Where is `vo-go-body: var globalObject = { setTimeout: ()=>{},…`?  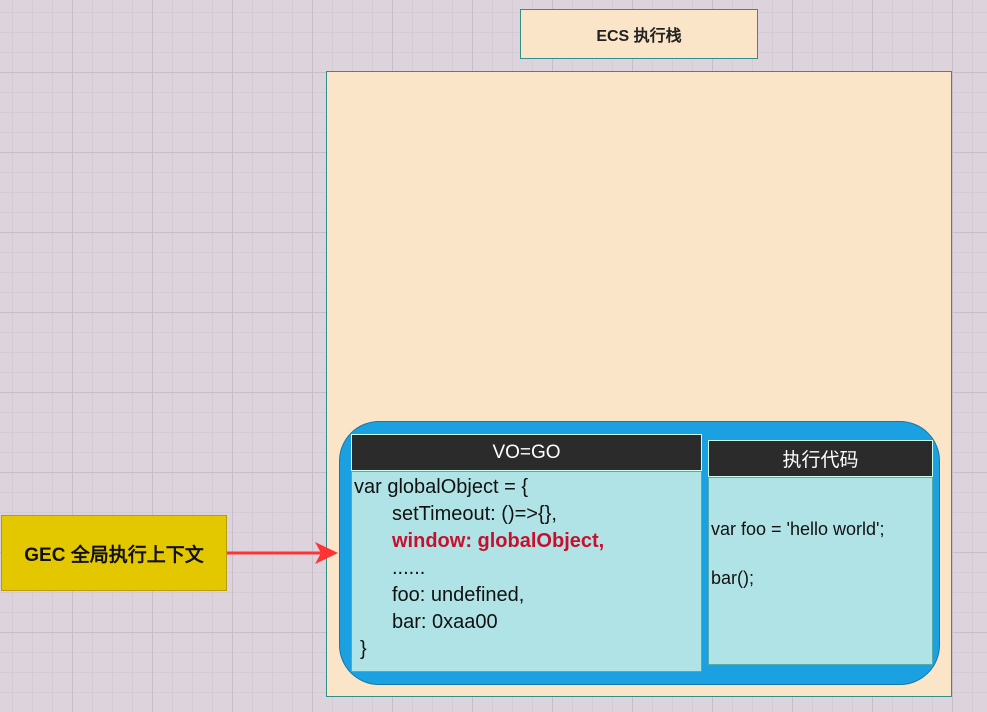
vo-go-body: var globalObject = { setTimeout: ()=>{},… is located at coordinates (526, 571).